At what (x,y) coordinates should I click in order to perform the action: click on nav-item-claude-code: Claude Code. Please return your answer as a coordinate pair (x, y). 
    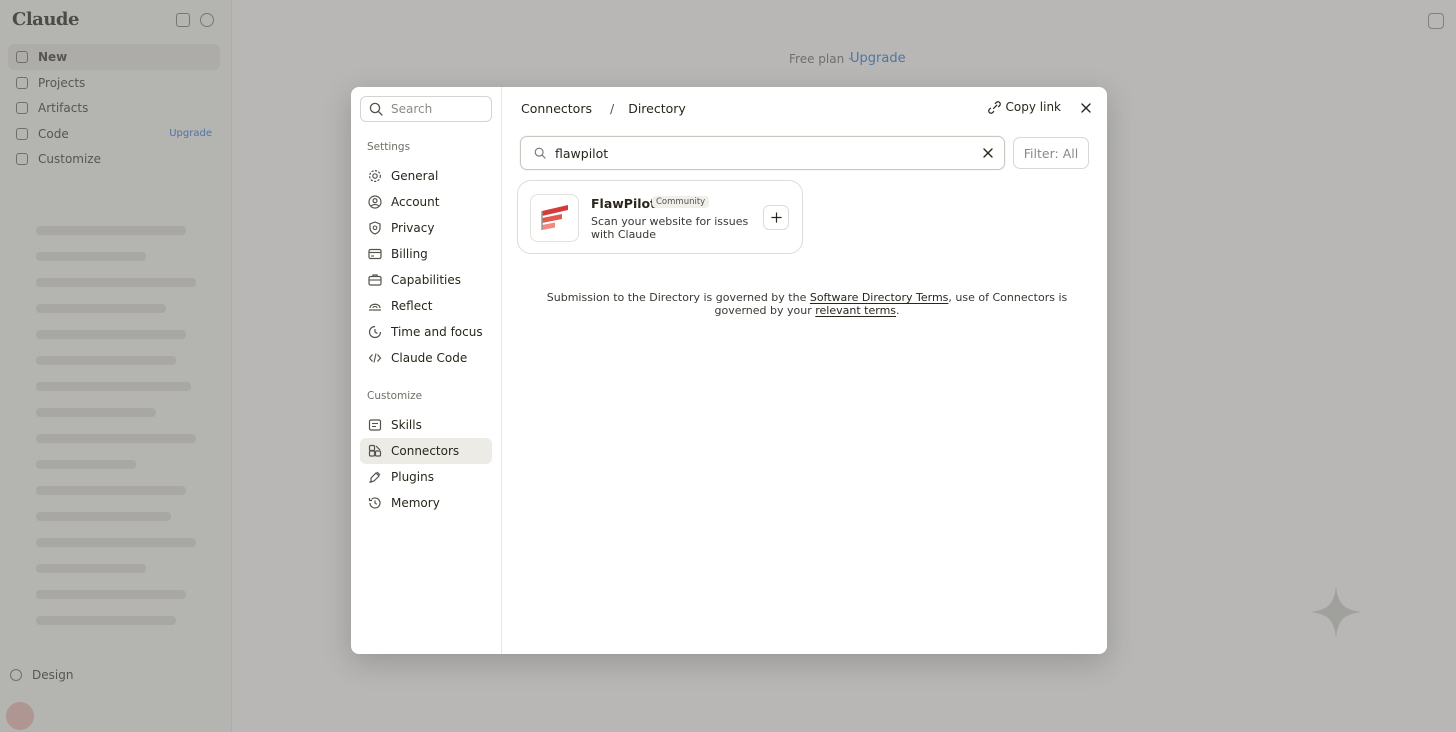
    Looking at the image, I should click on (426, 358).